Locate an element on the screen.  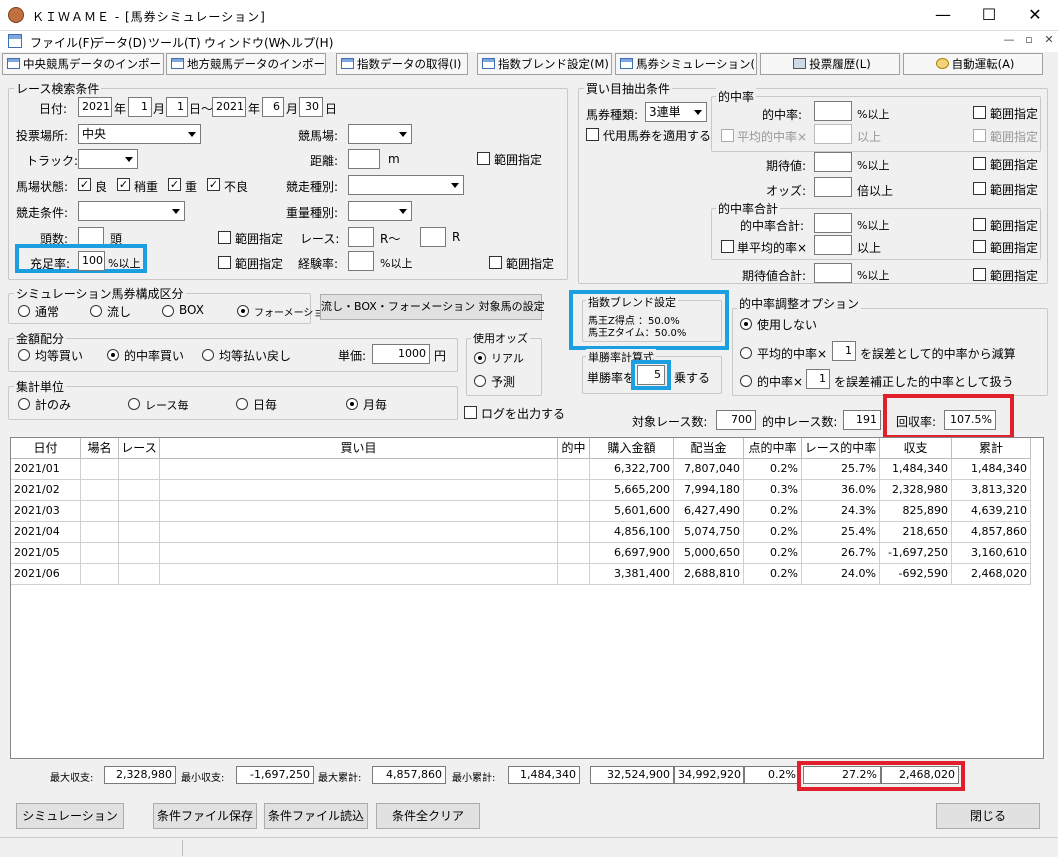
race-from-input is located at coordinates (361, 237).